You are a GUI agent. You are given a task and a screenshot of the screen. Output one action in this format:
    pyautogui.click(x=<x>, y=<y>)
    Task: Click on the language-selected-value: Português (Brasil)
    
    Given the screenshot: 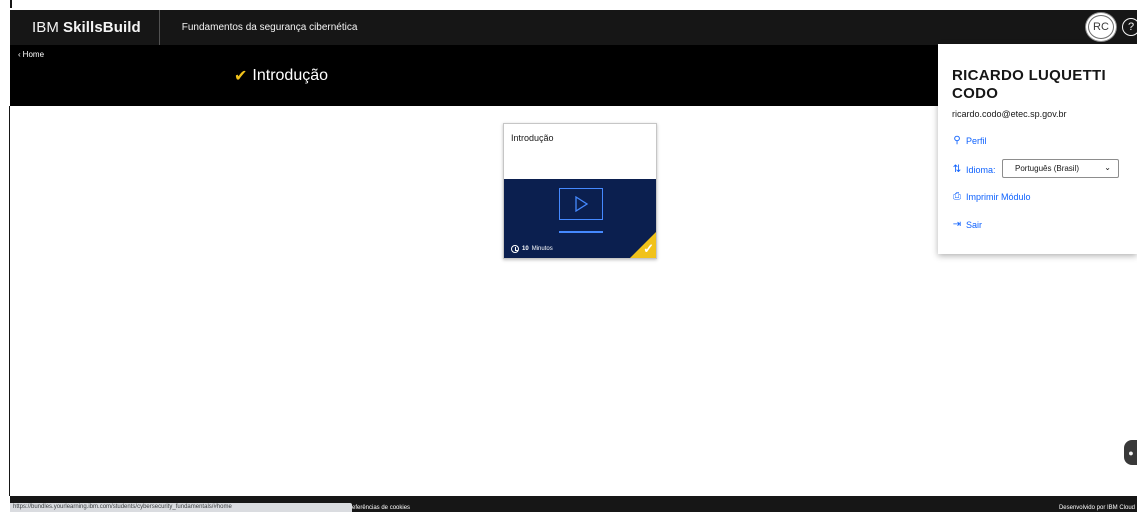 What is the action you would take?
    pyautogui.click(x=1047, y=168)
    